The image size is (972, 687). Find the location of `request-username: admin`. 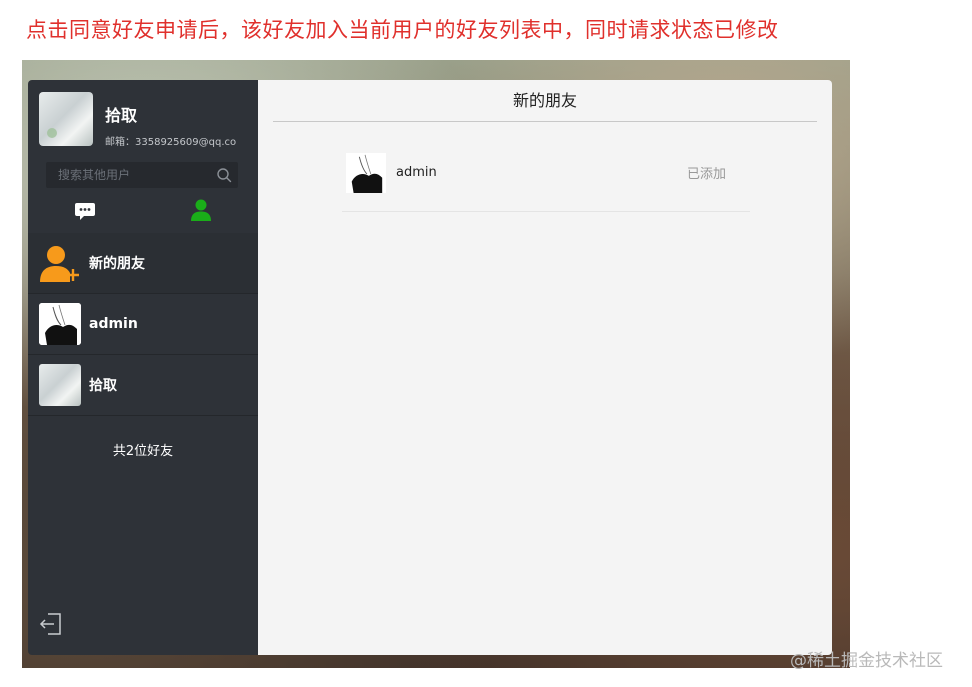

request-username: admin is located at coordinates (416, 172).